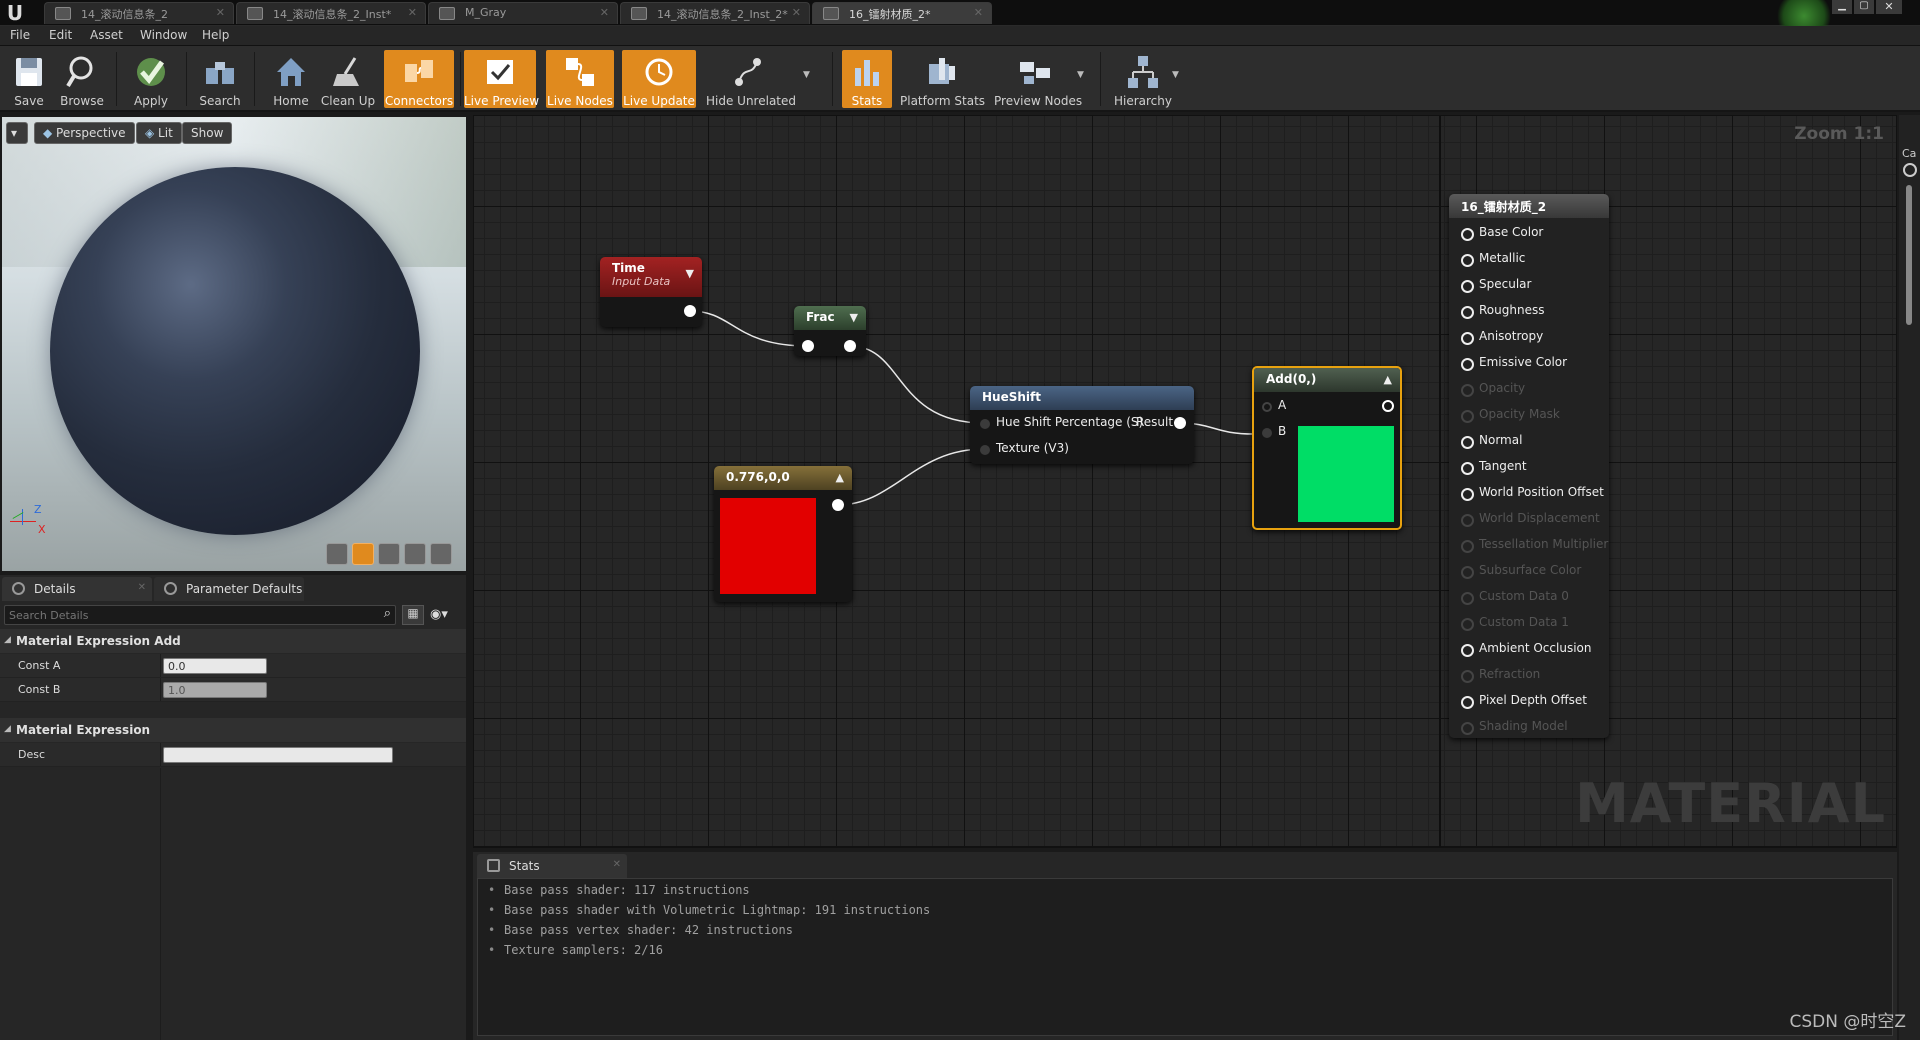  Describe the element at coordinates (501, 79) in the screenshot. I see `live-preview-toggle-button: Live Preview` at that location.